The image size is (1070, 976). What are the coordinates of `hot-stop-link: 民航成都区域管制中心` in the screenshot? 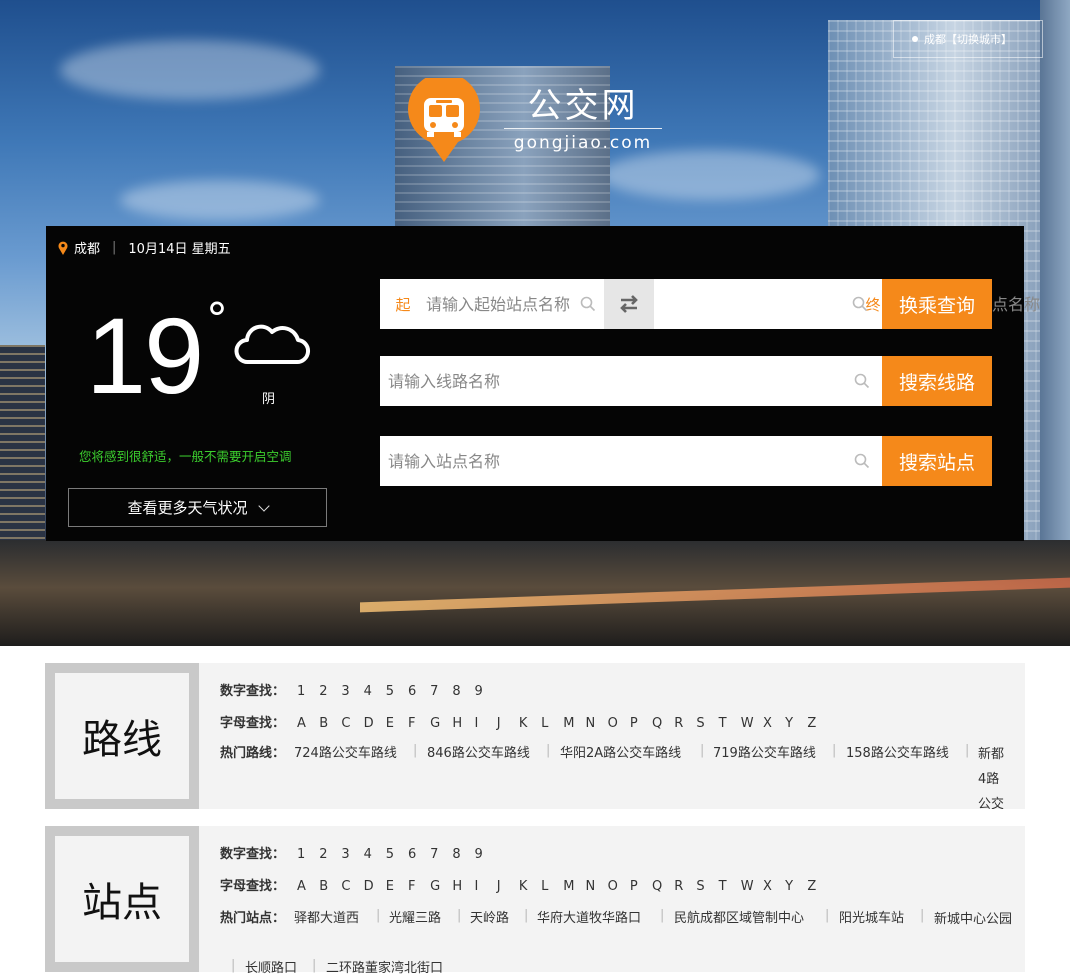 It's located at (739, 916).